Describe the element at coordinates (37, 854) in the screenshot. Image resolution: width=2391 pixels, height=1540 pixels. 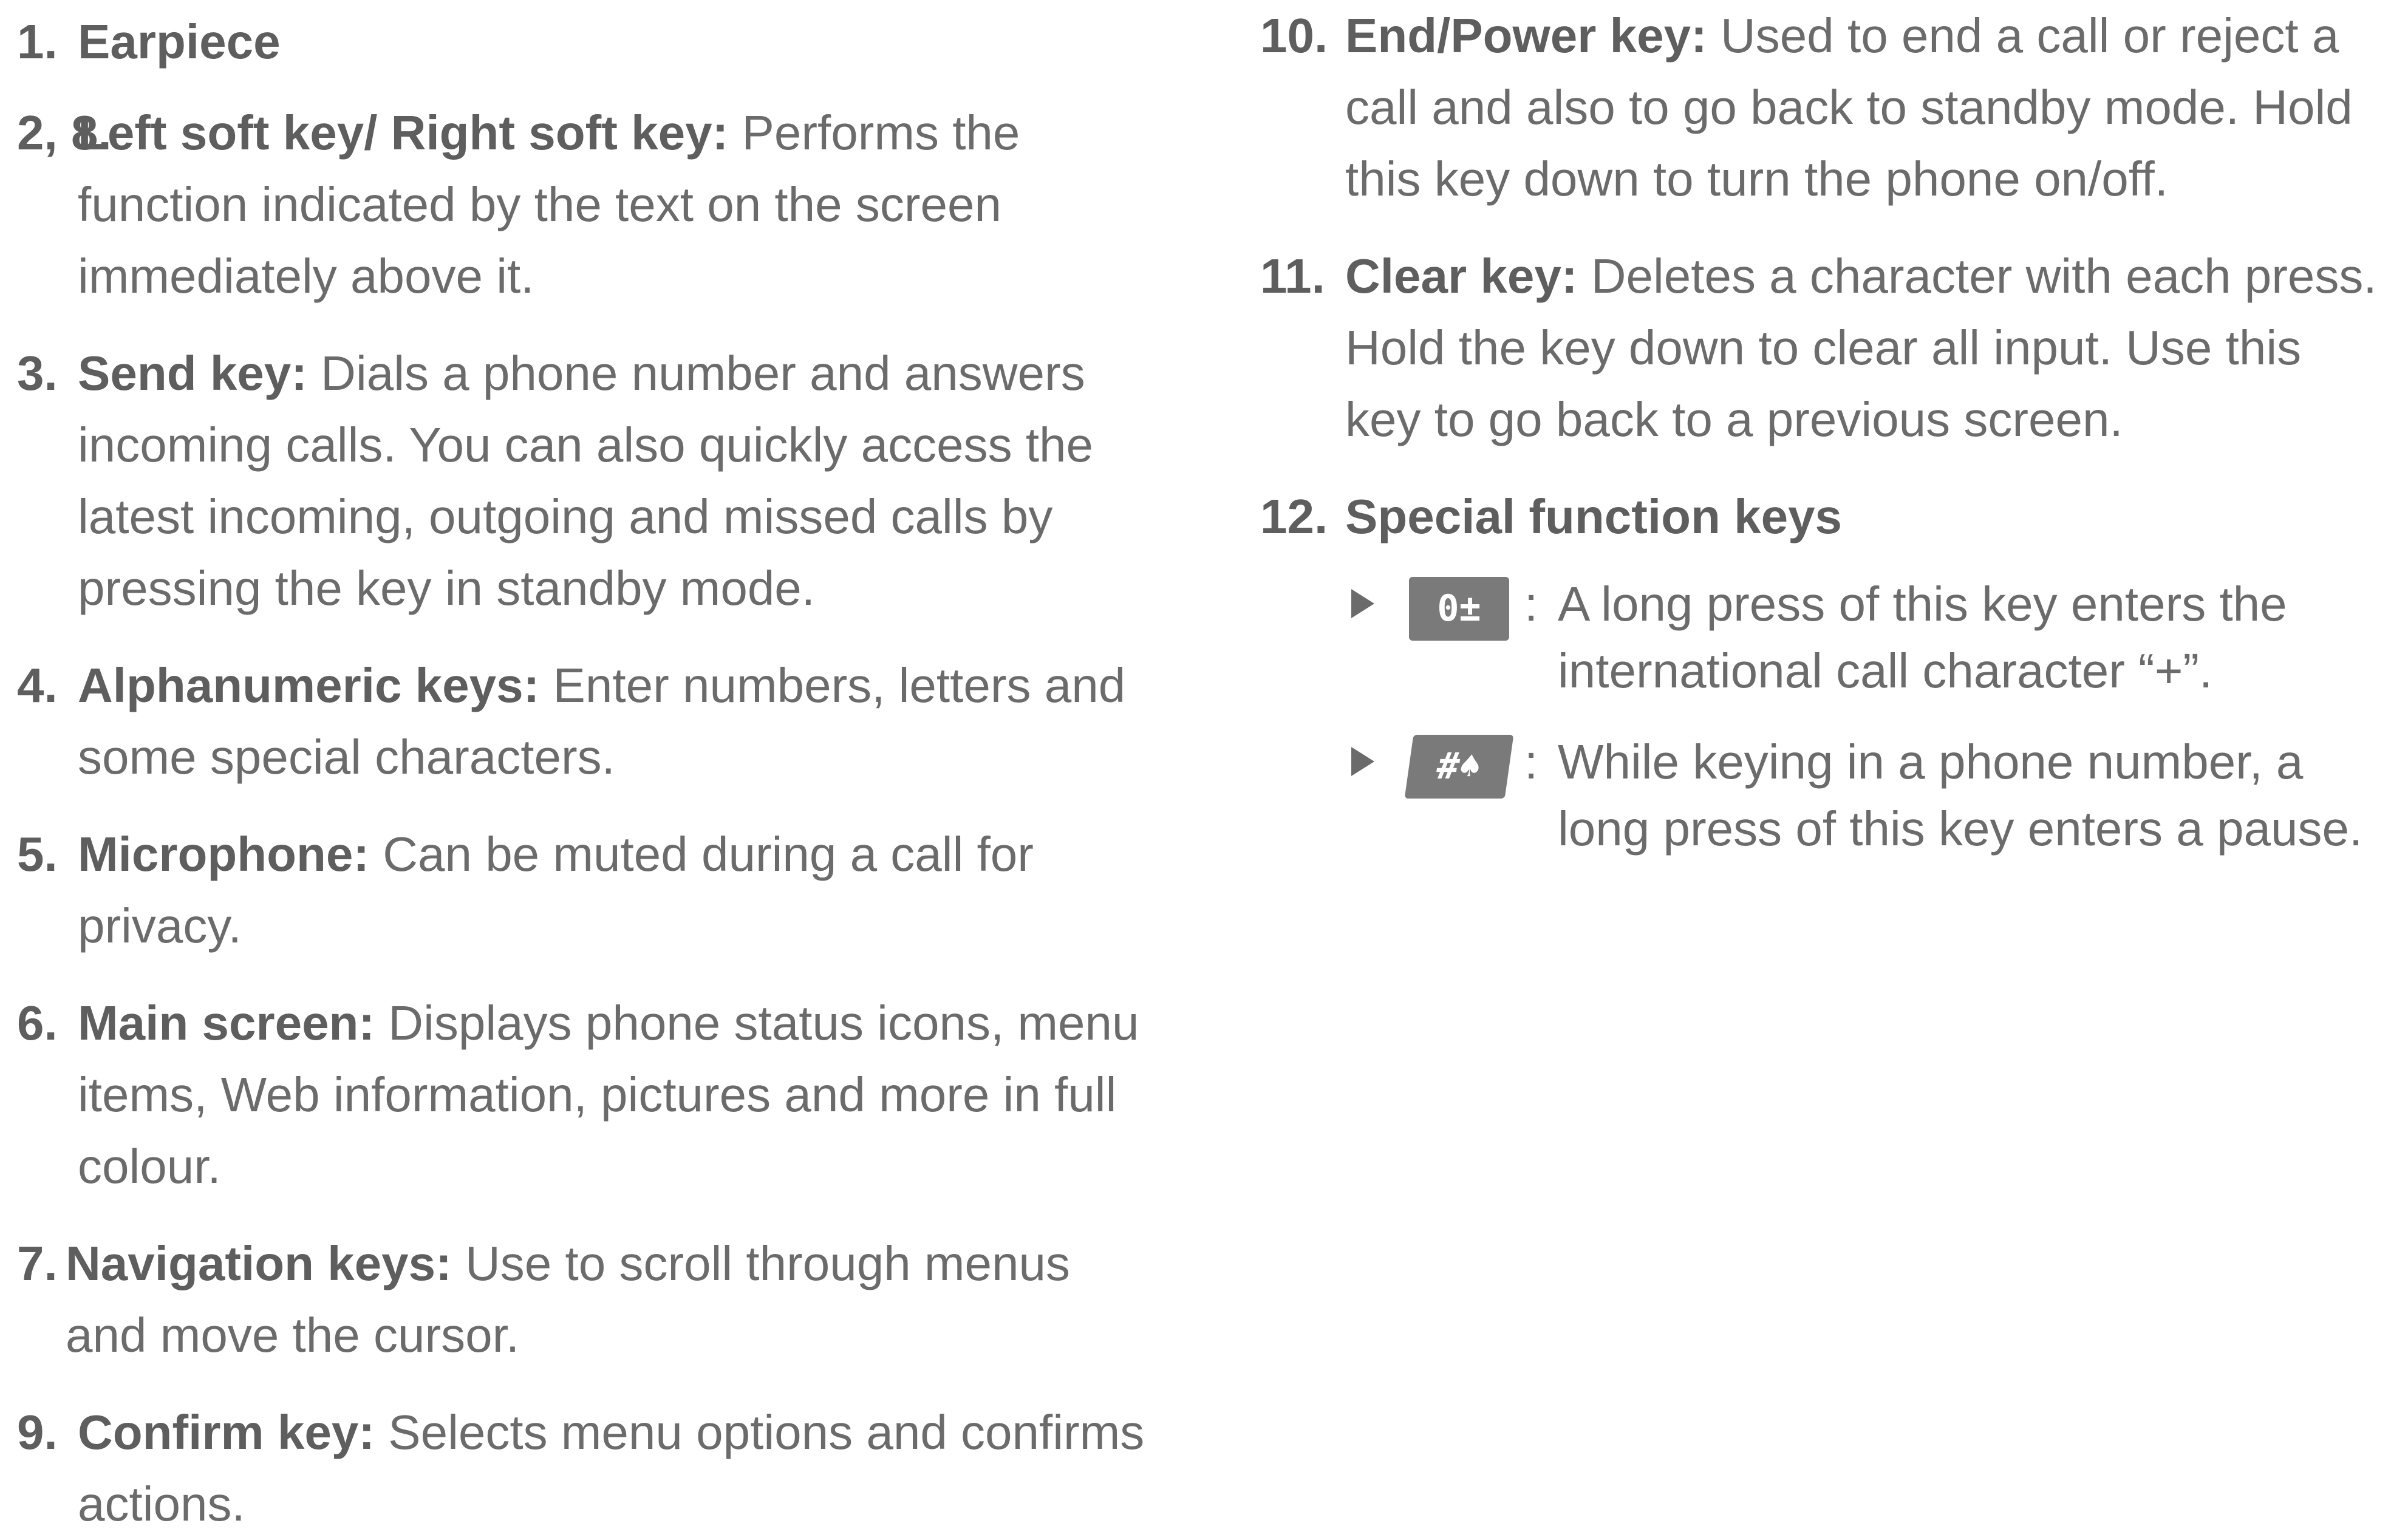
I see `item-number: 5.` at that location.